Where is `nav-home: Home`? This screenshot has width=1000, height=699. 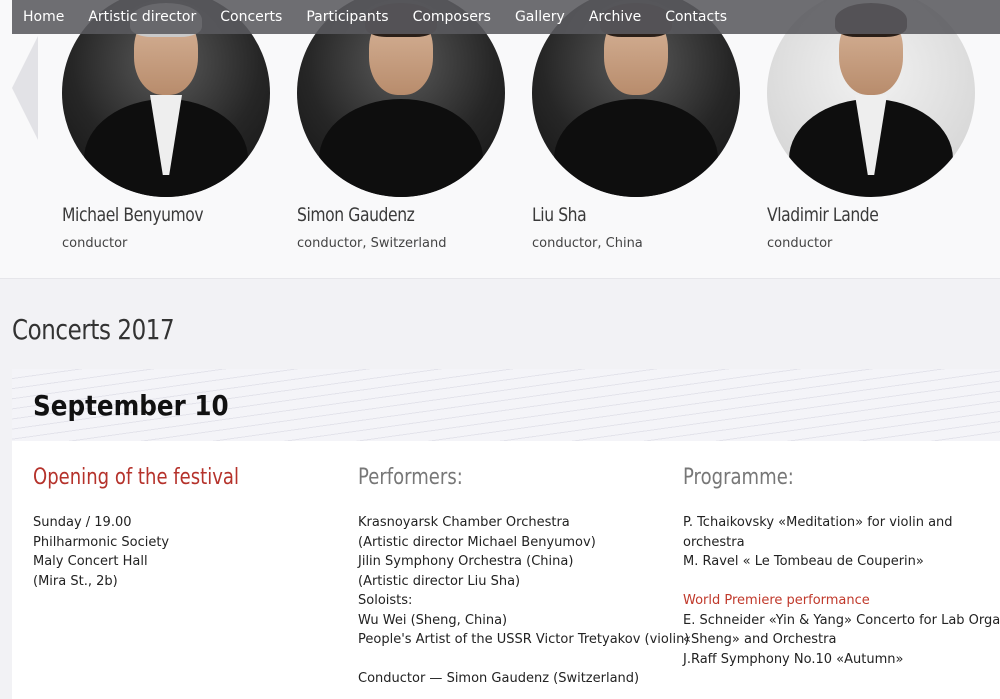 nav-home: Home is located at coordinates (43, 17).